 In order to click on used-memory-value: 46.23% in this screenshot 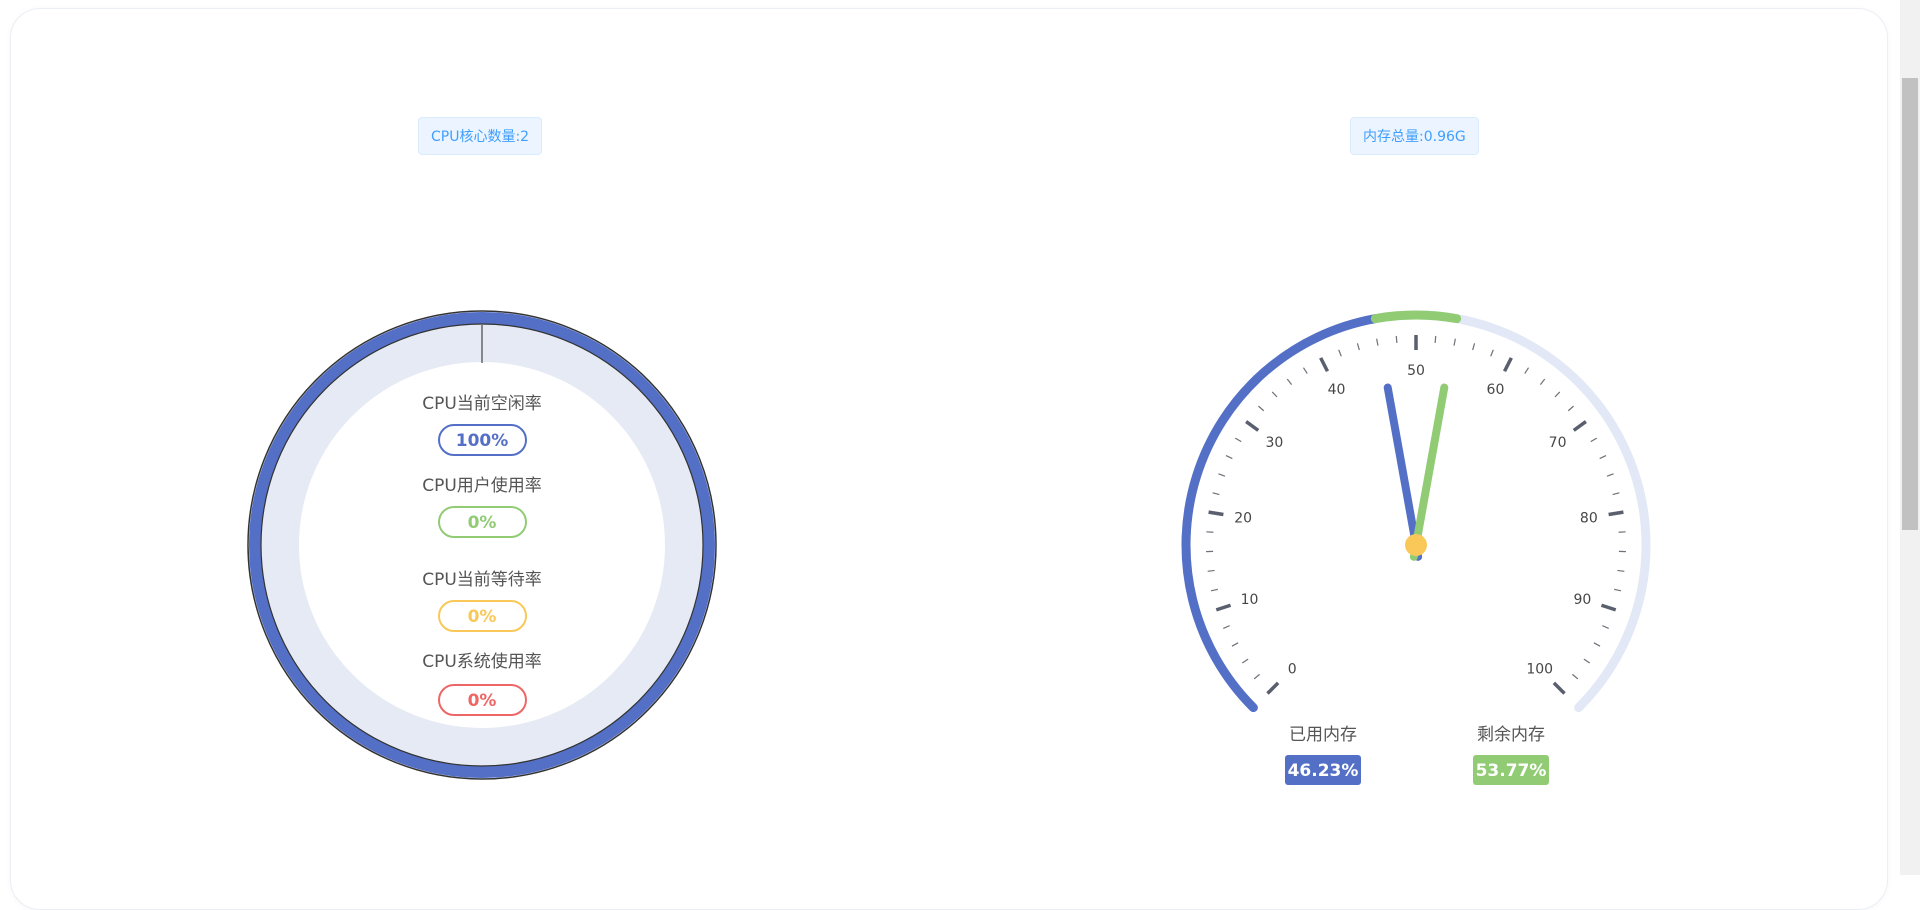, I will do `click(1323, 771)`.